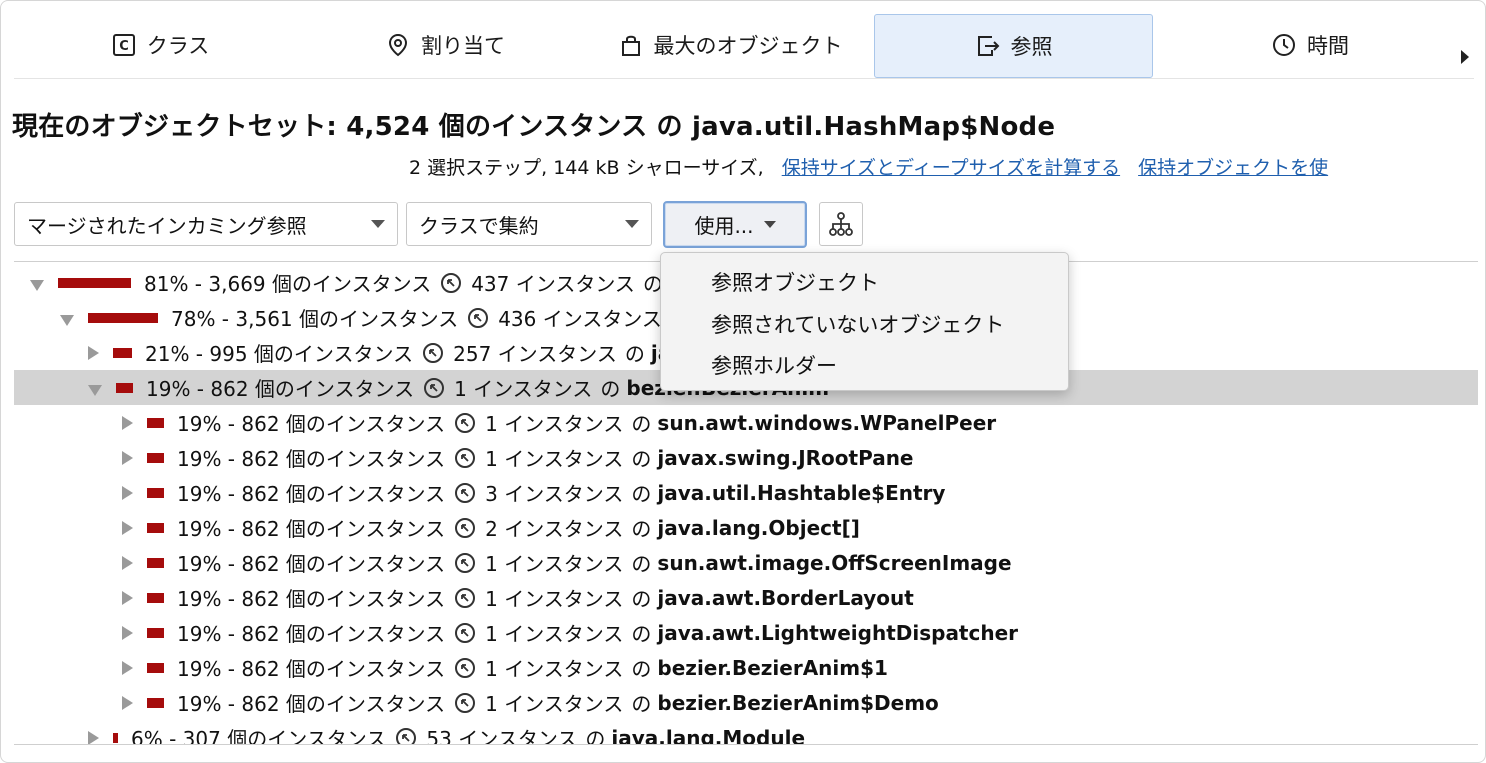  What do you see at coordinates (834, 562) in the screenshot?
I see `class-name: sun.awt.image.OffScreenImage` at bounding box center [834, 562].